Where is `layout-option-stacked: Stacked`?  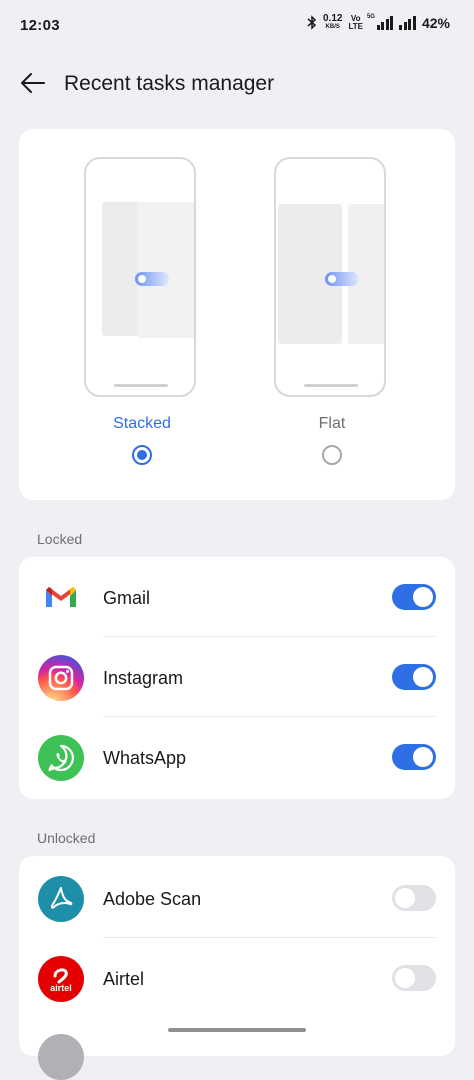 layout-option-stacked: Stacked is located at coordinates (142, 311).